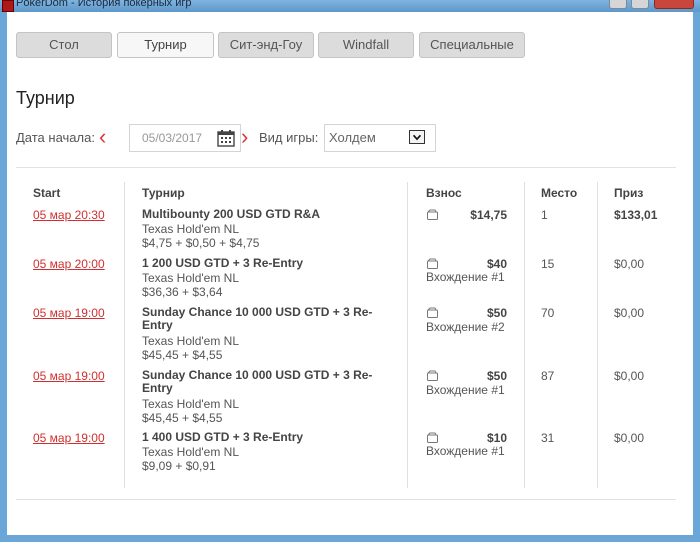 The height and width of the screenshot is (542, 700). What do you see at coordinates (179, 466) in the screenshot?
I see `buy-in-breakdown: $9,09 + $0,91` at bounding box center [179, 466].